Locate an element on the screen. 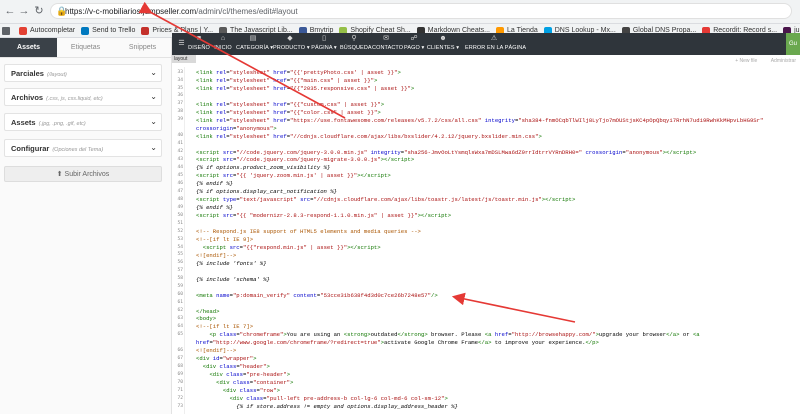 The width and height of the screenshot is (800, 414). back-arrow-icon: ← is located at coordinates (10, 11).